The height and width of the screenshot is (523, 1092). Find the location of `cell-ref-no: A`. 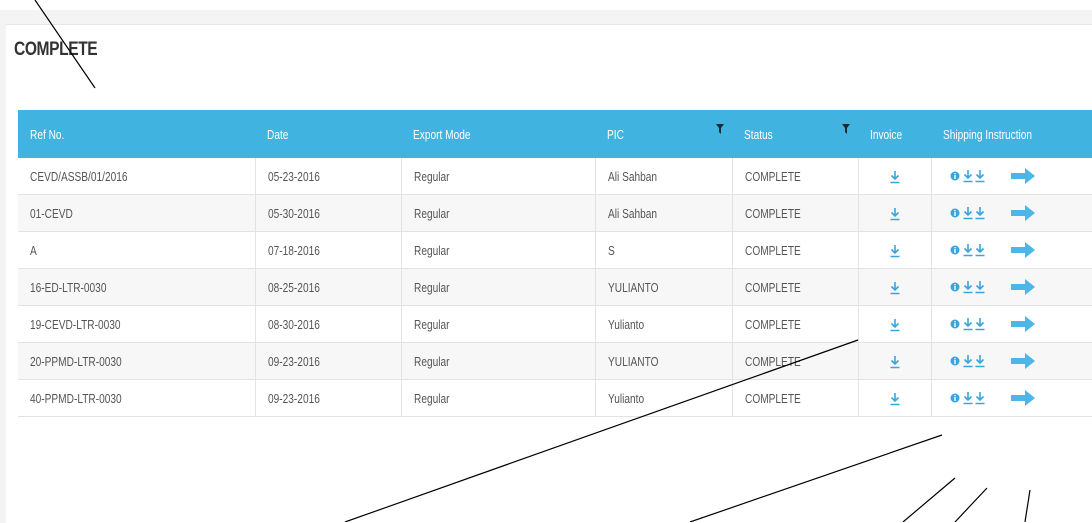

cell-ref-no: A is located at coordinates (137, 250).